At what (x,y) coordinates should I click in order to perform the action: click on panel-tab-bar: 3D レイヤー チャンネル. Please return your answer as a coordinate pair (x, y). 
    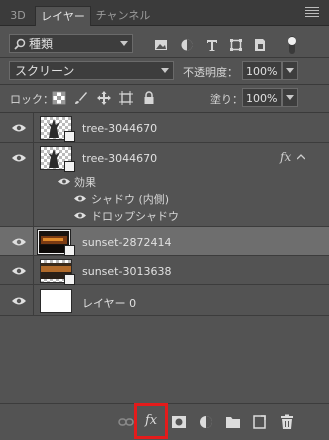
    Looking at the image, I should click on (164, 13).